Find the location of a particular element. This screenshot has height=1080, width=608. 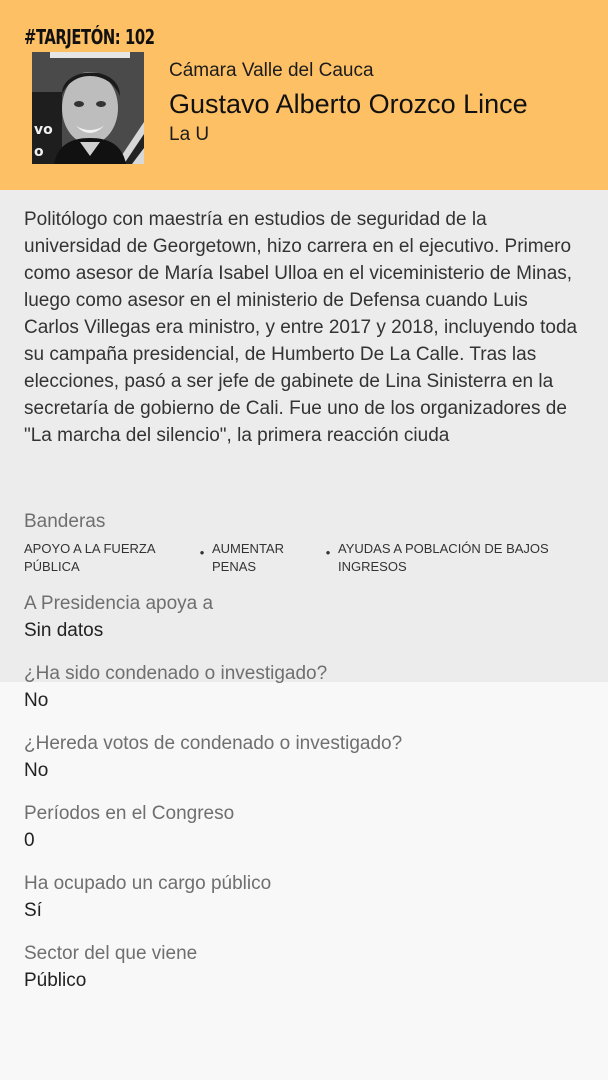

detail-value: Sin datos is located at coordinates (64, 630).